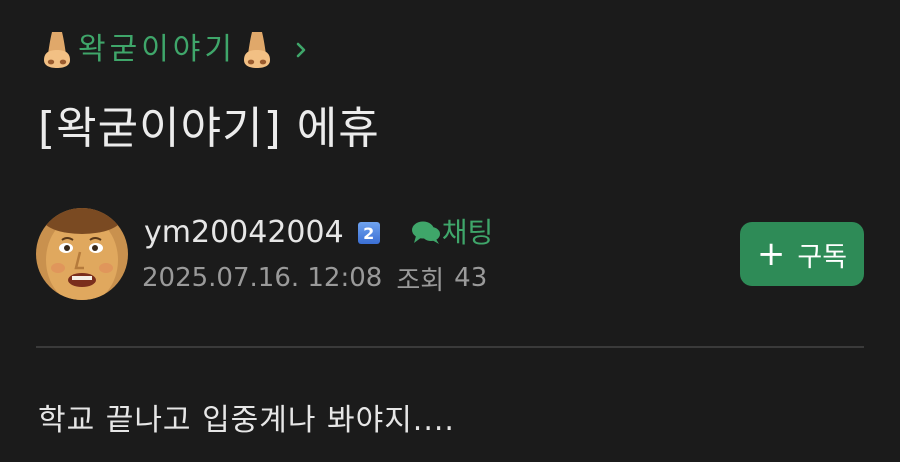 The height and width of the screenshot is (462, 900). I want to click on avatar-face-icon, so click(82, 254).